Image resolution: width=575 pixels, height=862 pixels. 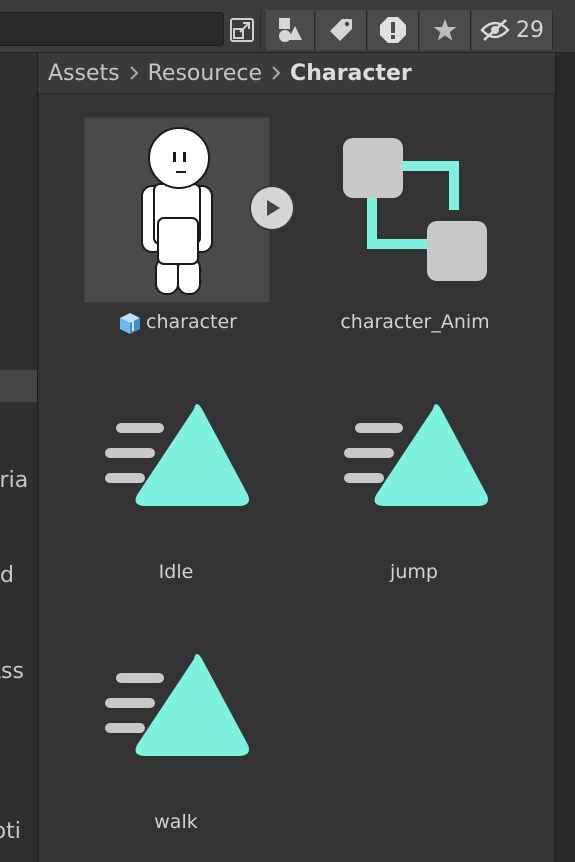 I want to click on popout-icon, so click(x=242, y=30).